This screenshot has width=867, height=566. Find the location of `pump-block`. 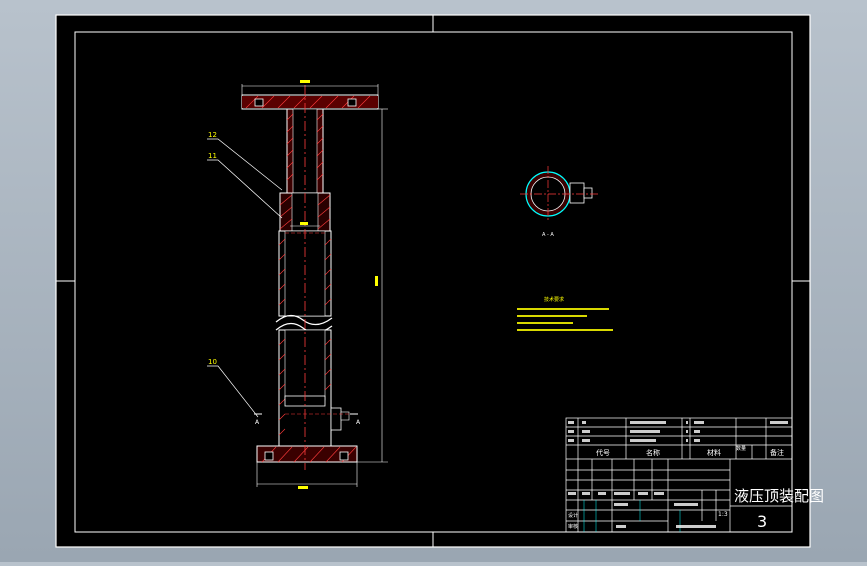

pump-block is located at coordinates (336, 419).